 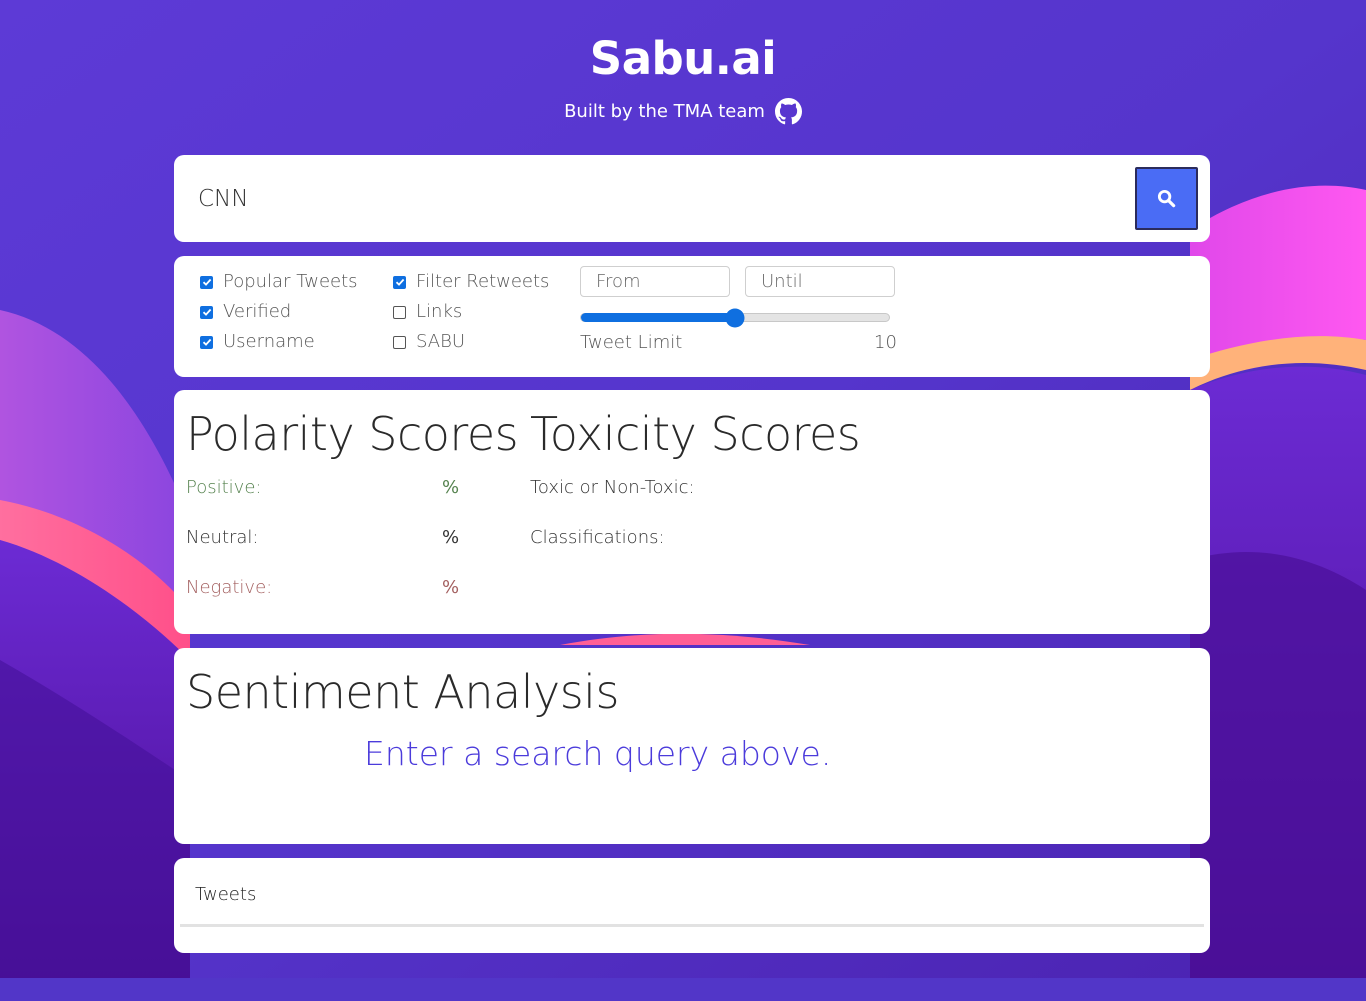 I want to click on positive-label: Positive:, so click(x=224, y=487).